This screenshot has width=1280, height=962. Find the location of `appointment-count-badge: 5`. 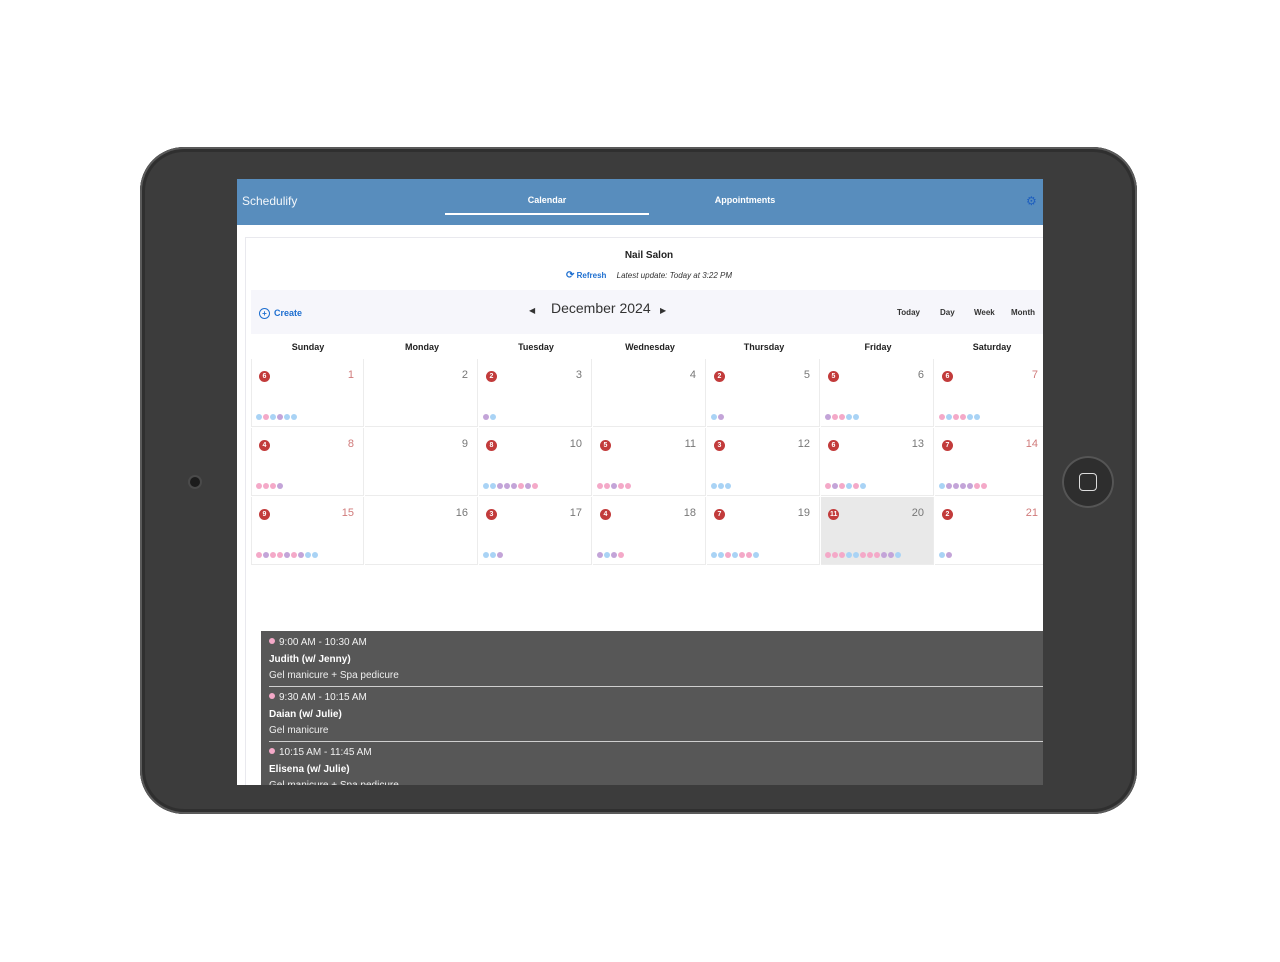

appointment-count-badge: 5 is located at coordinates (833, 376).